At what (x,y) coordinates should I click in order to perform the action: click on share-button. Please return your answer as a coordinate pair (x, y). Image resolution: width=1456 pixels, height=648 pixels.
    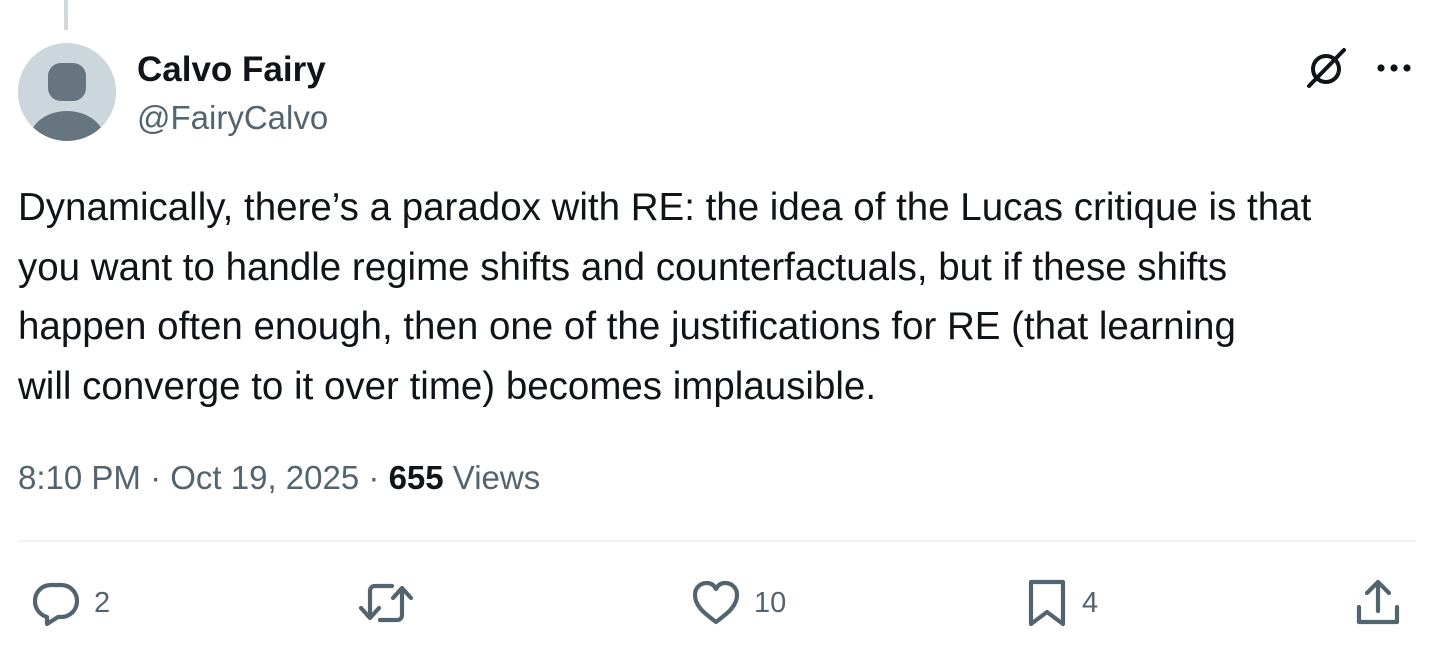
    Looking at the image, I should click on (1378, 603).